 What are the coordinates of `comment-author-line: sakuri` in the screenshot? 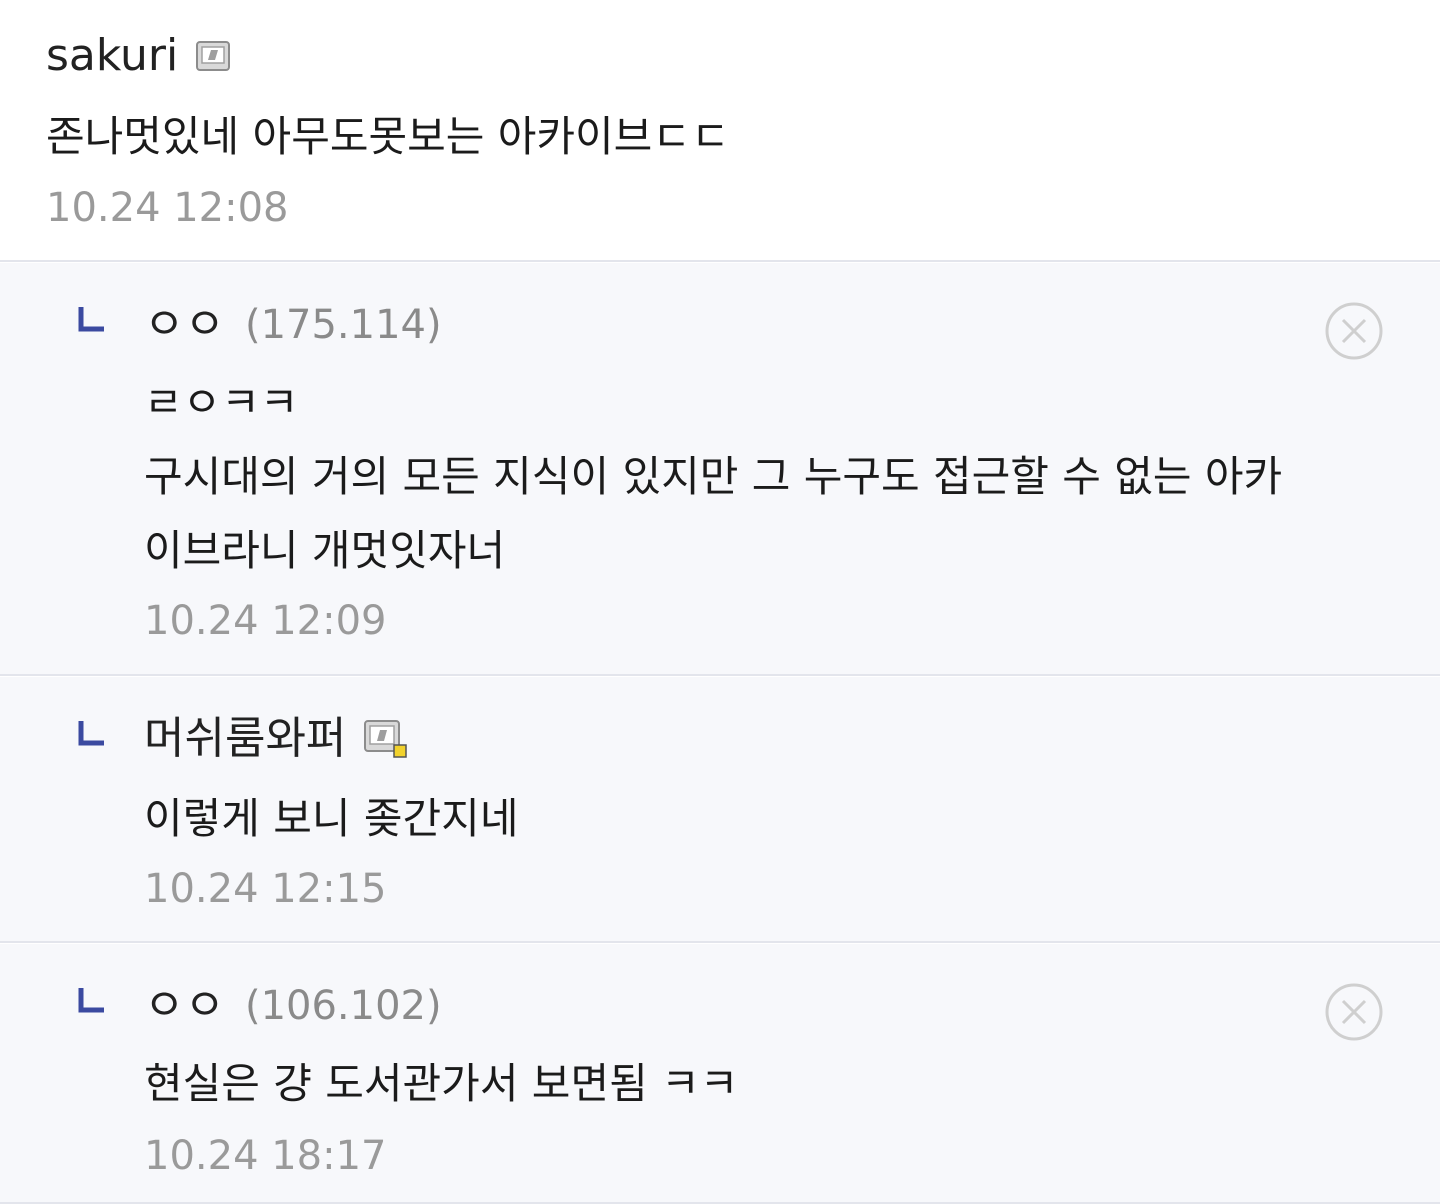 It's located at (139, 56).